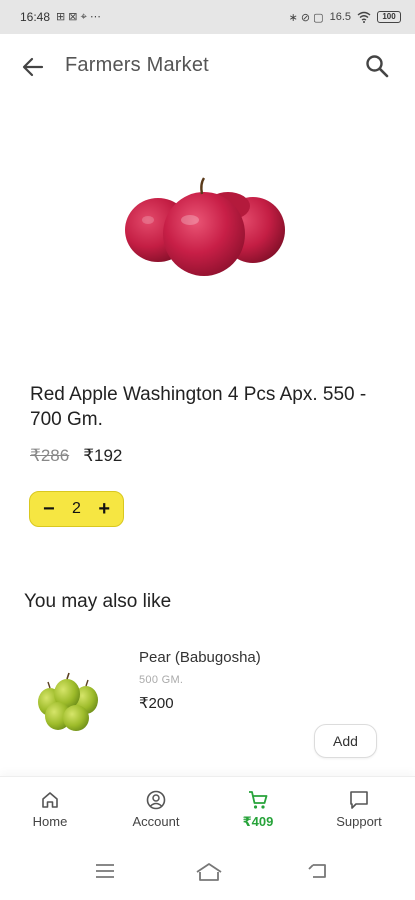  What do you see at coordinates (50, 455) in the screenshot?
I see `product-mrp: ₹286` at bounding box center [50, 455].